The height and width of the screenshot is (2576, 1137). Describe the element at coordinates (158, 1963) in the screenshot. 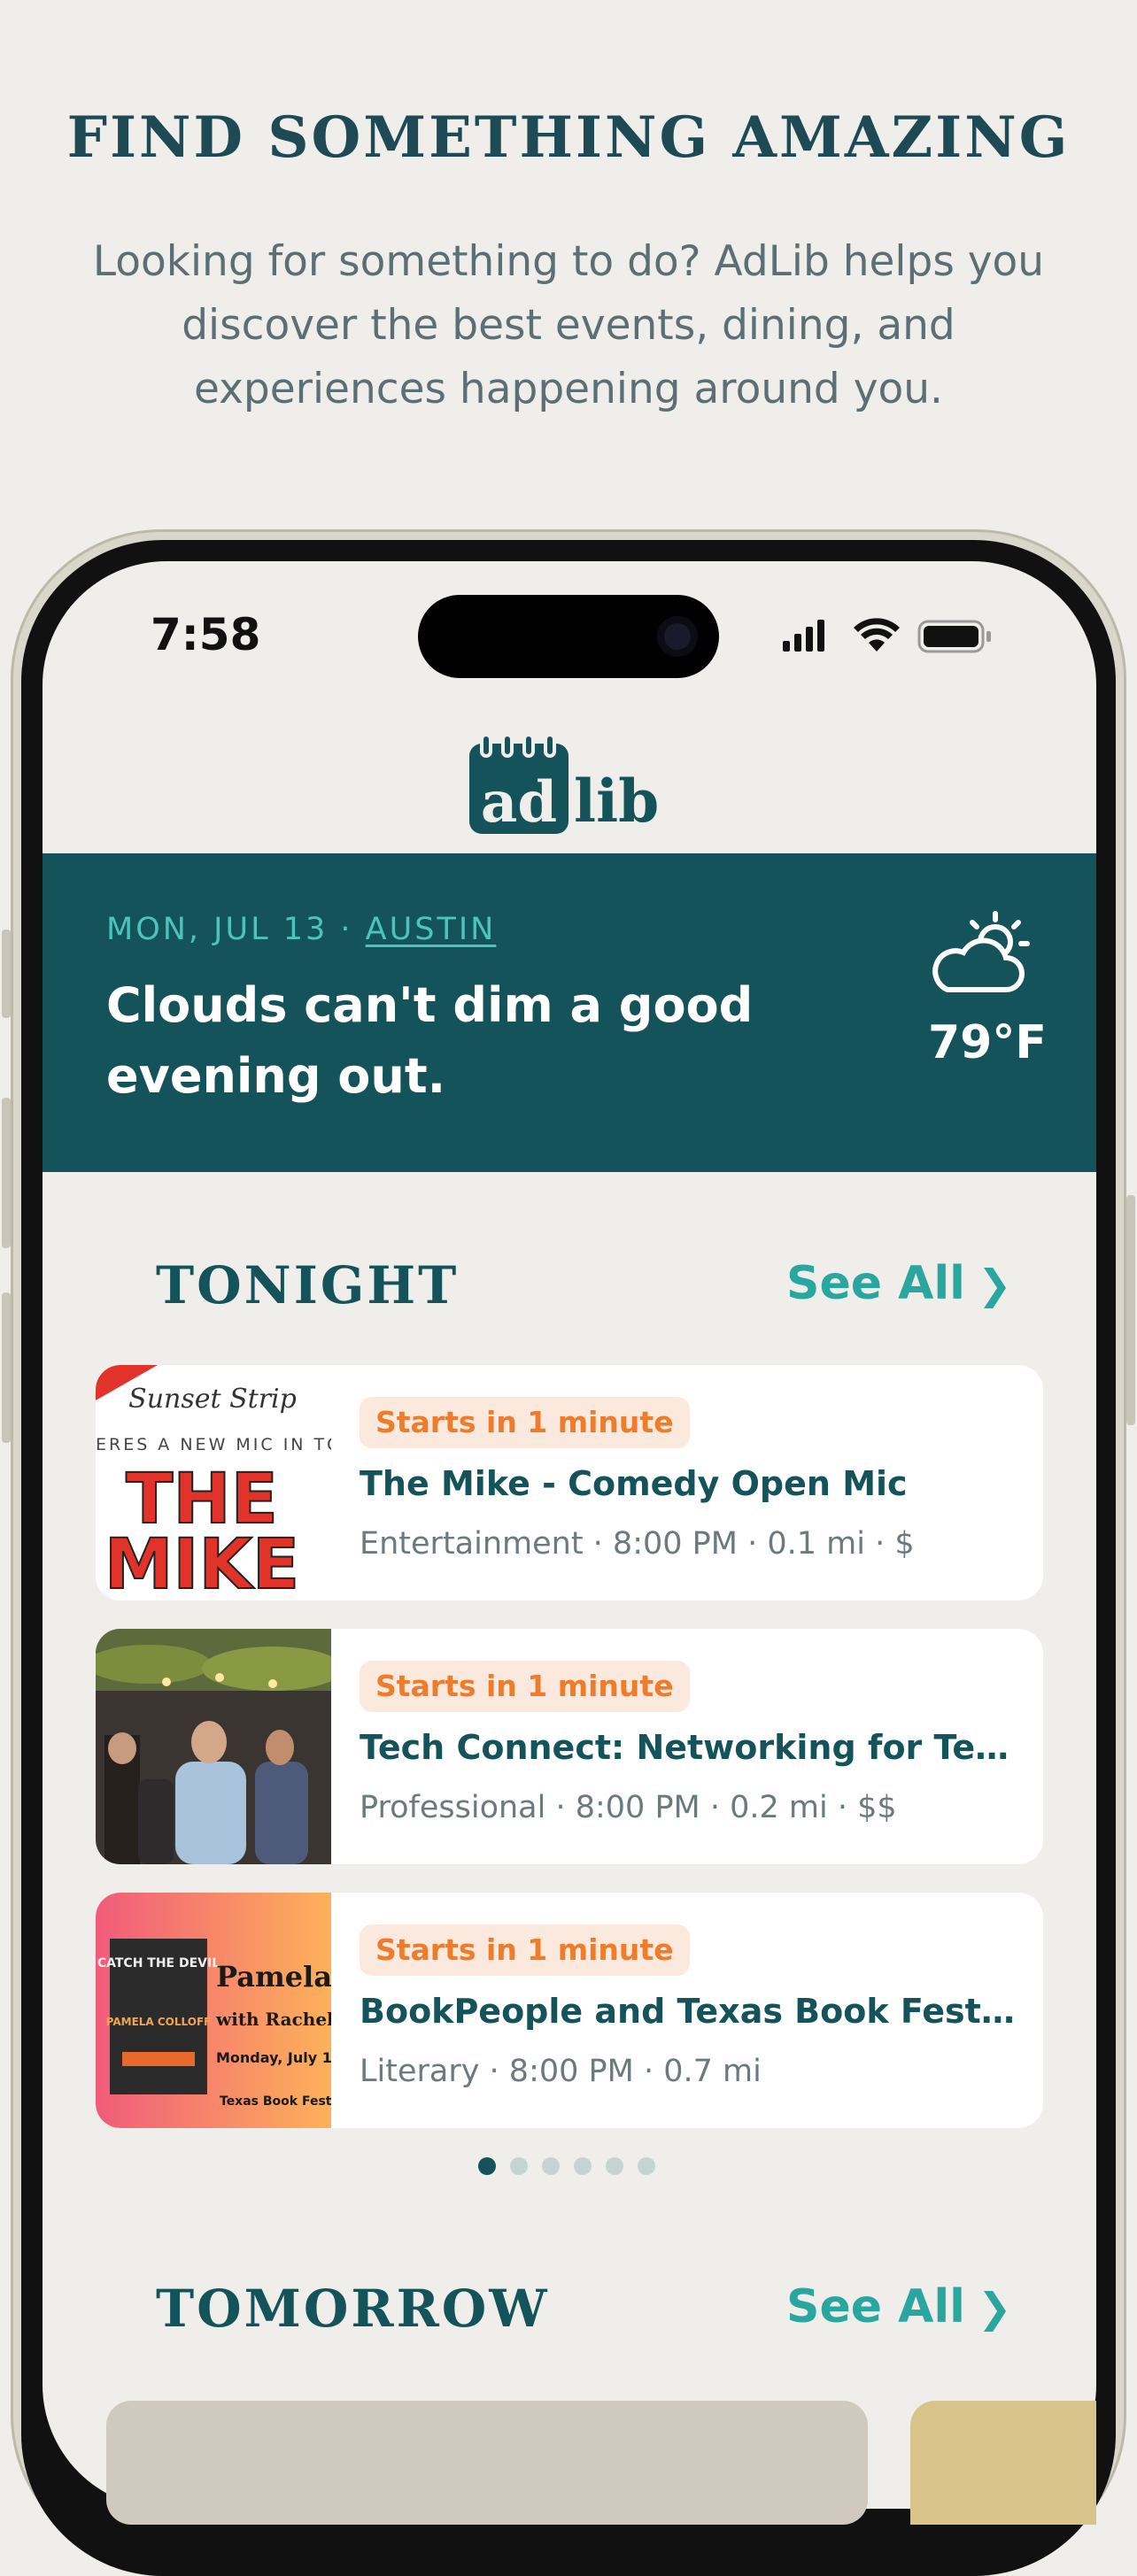

I see `svg-text: CATCH THE DEVIL` at that location.